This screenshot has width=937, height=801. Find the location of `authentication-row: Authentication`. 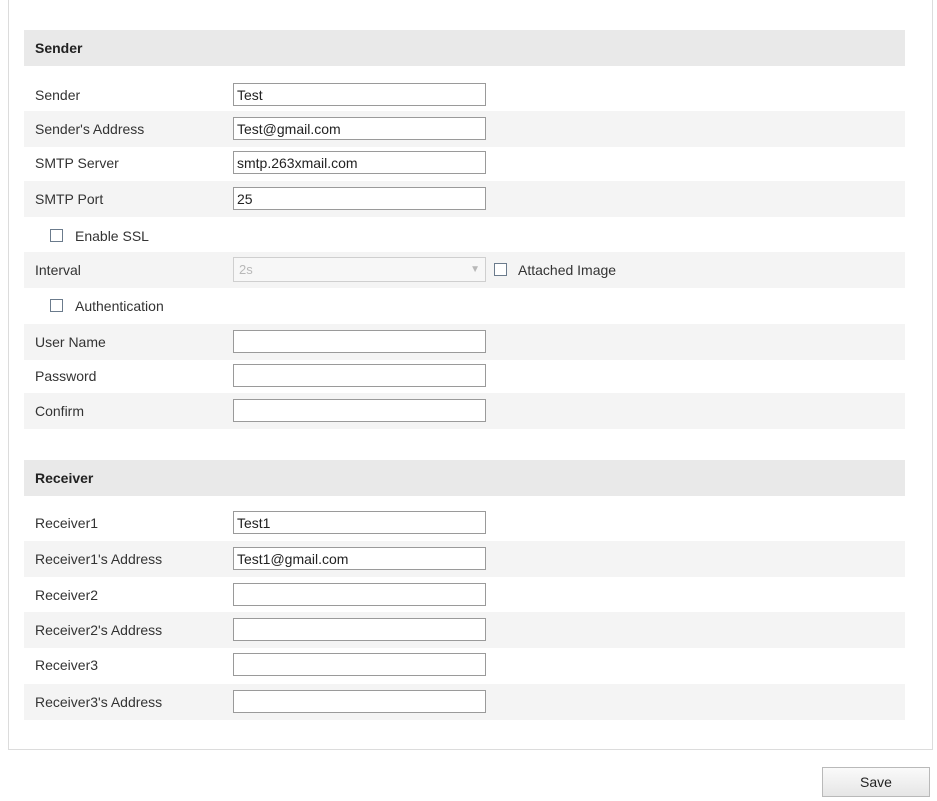

authentication-row: Authentication is located at coordinates (464, 306).